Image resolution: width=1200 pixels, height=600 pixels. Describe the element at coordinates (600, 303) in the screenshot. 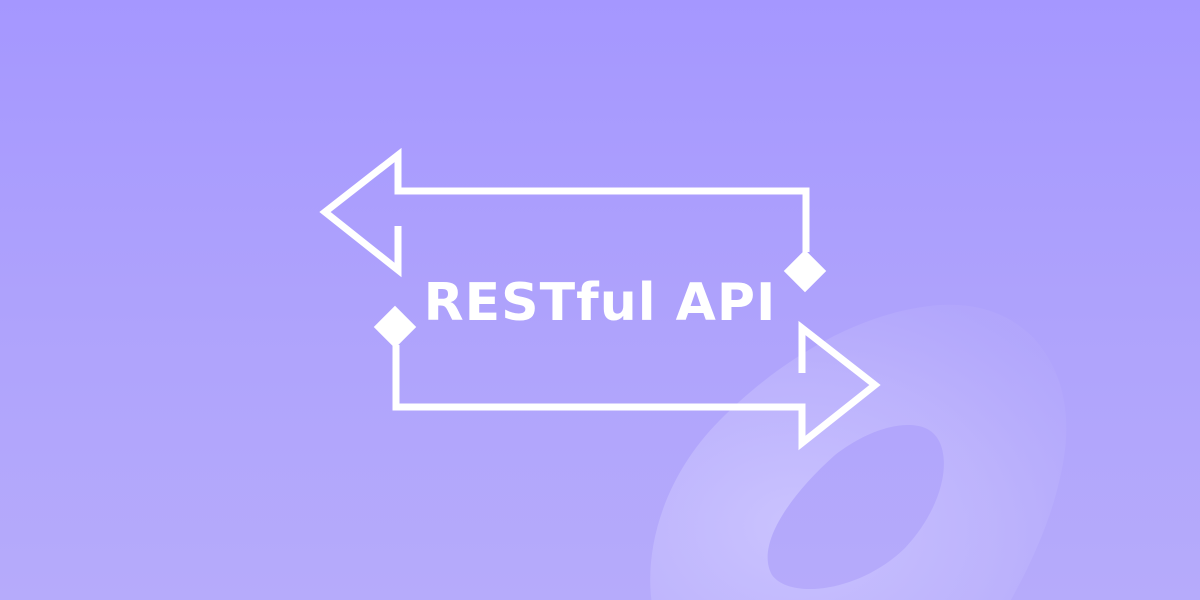

I see `banner-title: RESTful API` at that location.